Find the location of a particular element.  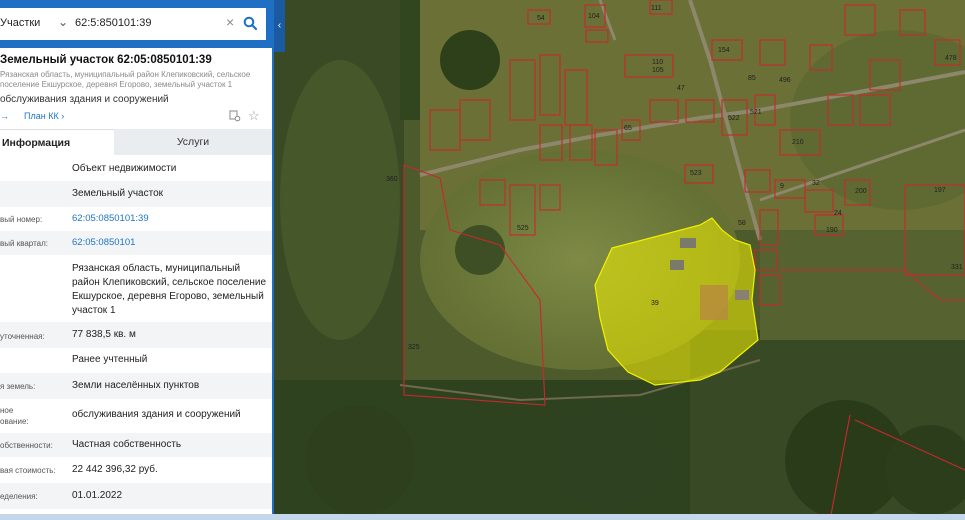

info-row: вый квартал: 62:05:0850101 is located at coordinates (136, 243).